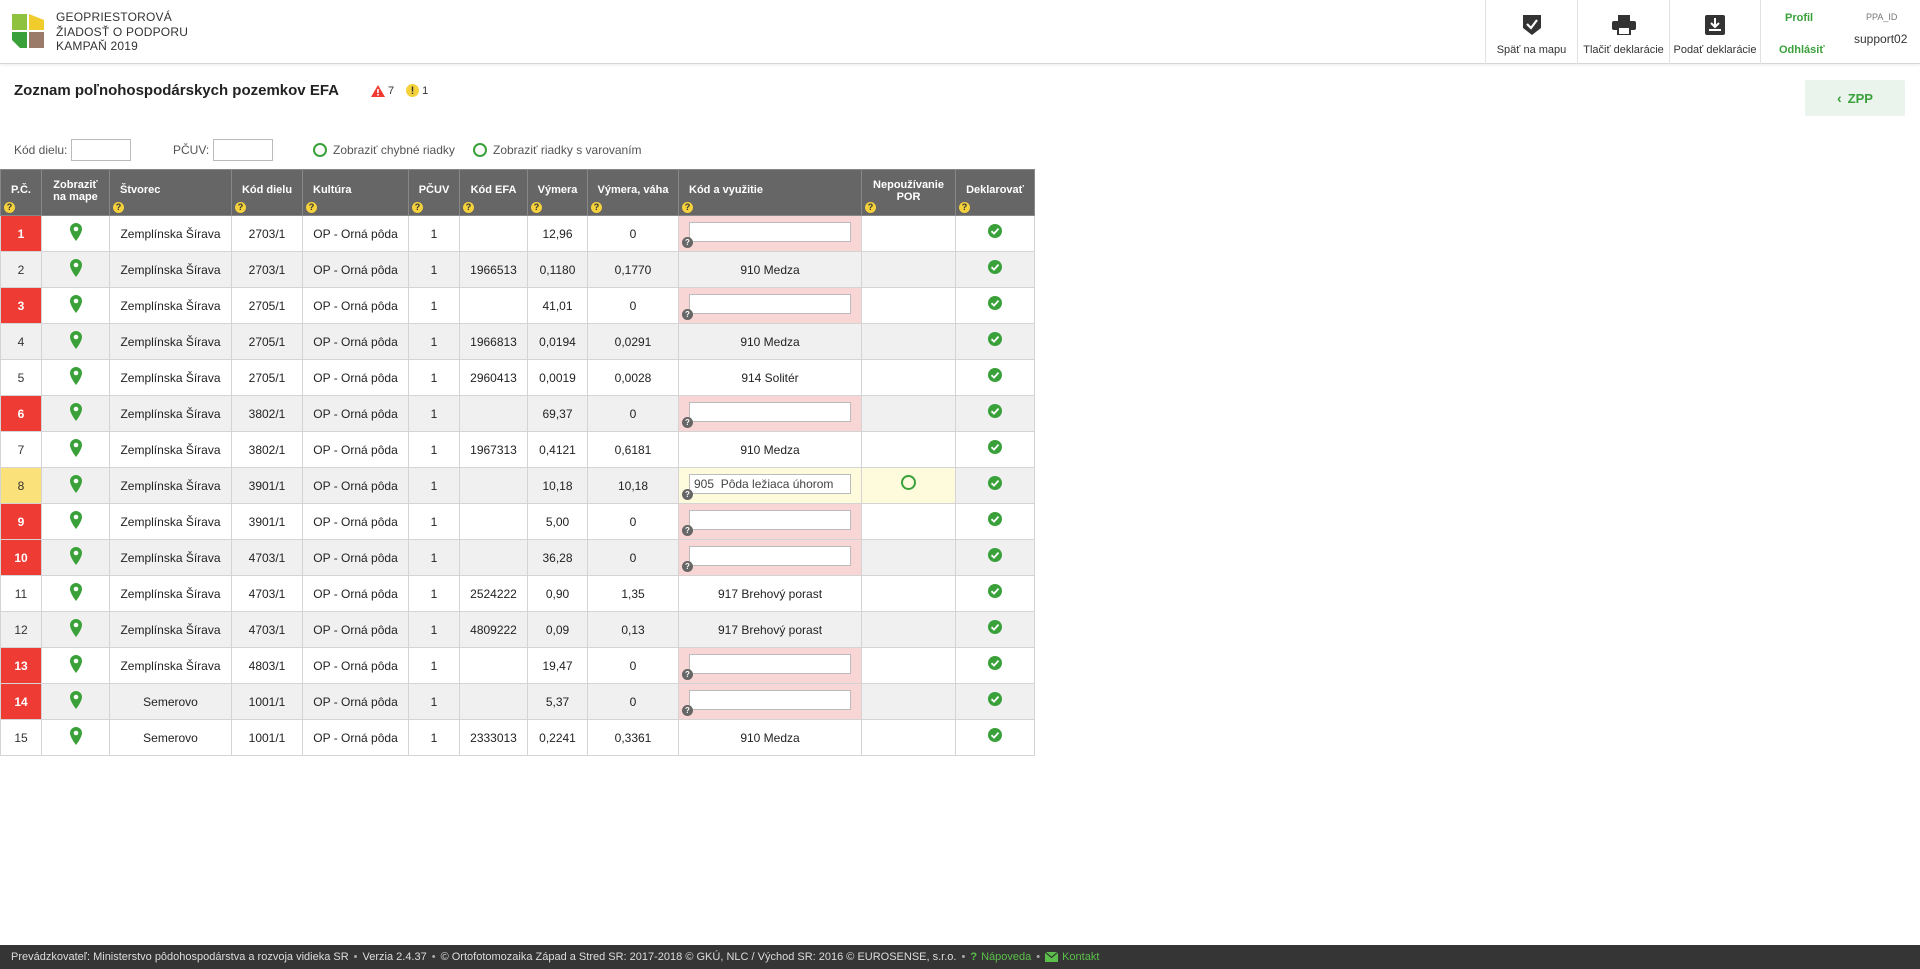  I want to click on col-header-pcuv: PČUV?, so click(434, 192).